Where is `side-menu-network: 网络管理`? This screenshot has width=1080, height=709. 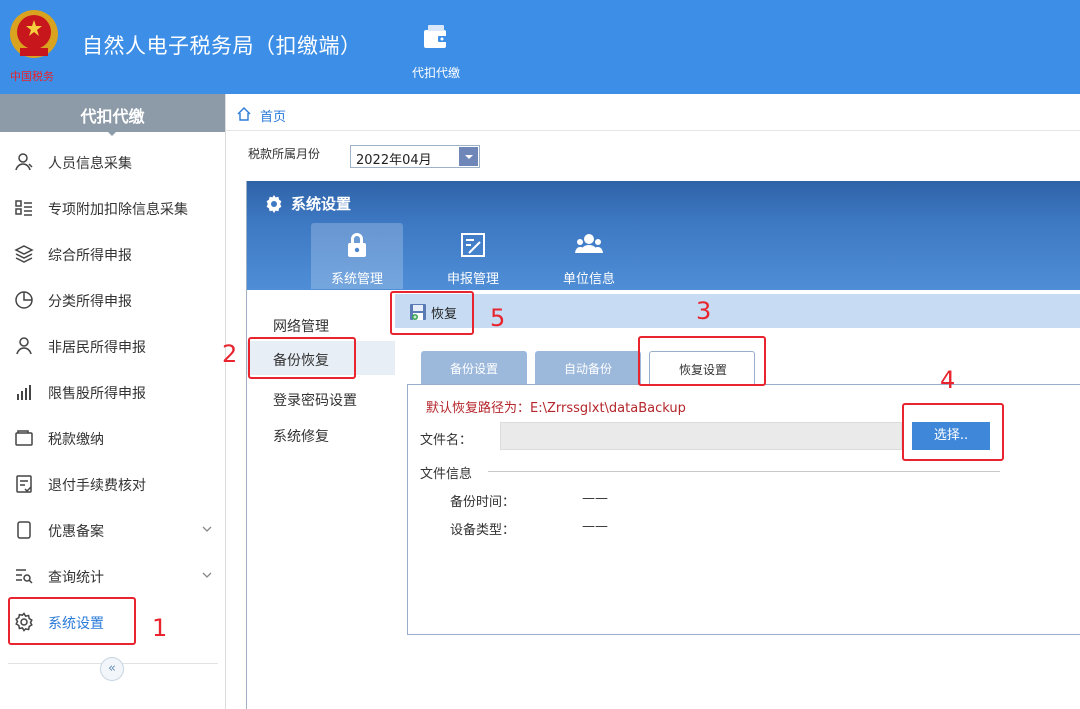 side-menu-network: 网络管理 is located at coordinates (321, 324).